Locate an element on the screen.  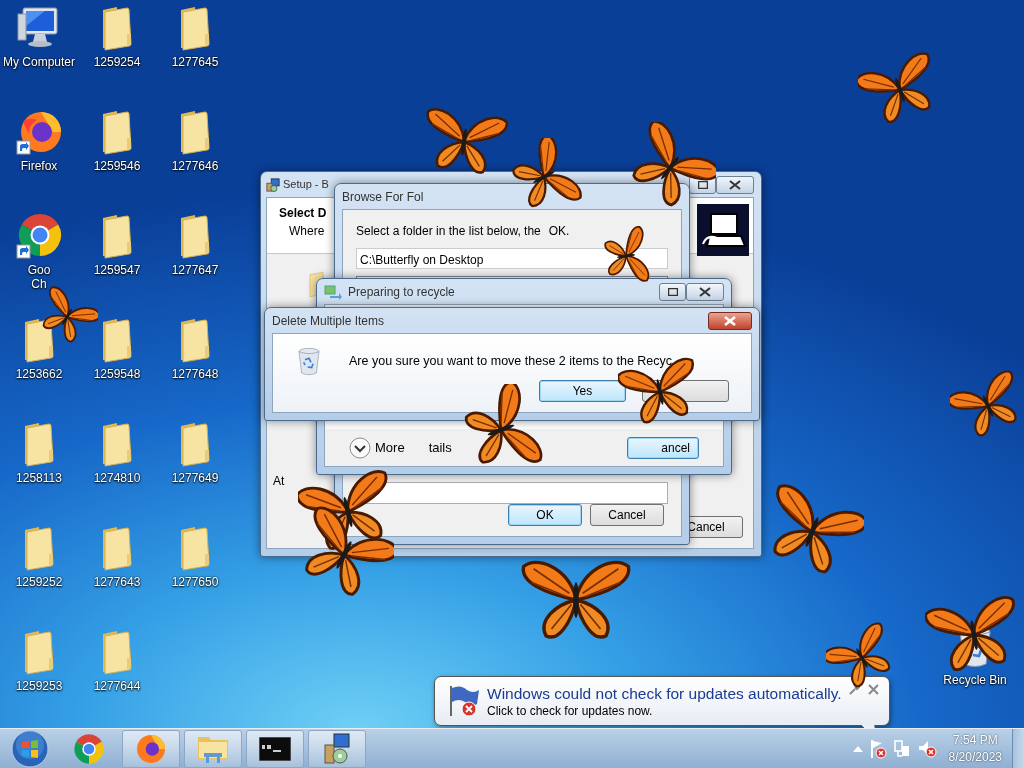
icon-label: 1274810 is located at coordinates (117, 478).